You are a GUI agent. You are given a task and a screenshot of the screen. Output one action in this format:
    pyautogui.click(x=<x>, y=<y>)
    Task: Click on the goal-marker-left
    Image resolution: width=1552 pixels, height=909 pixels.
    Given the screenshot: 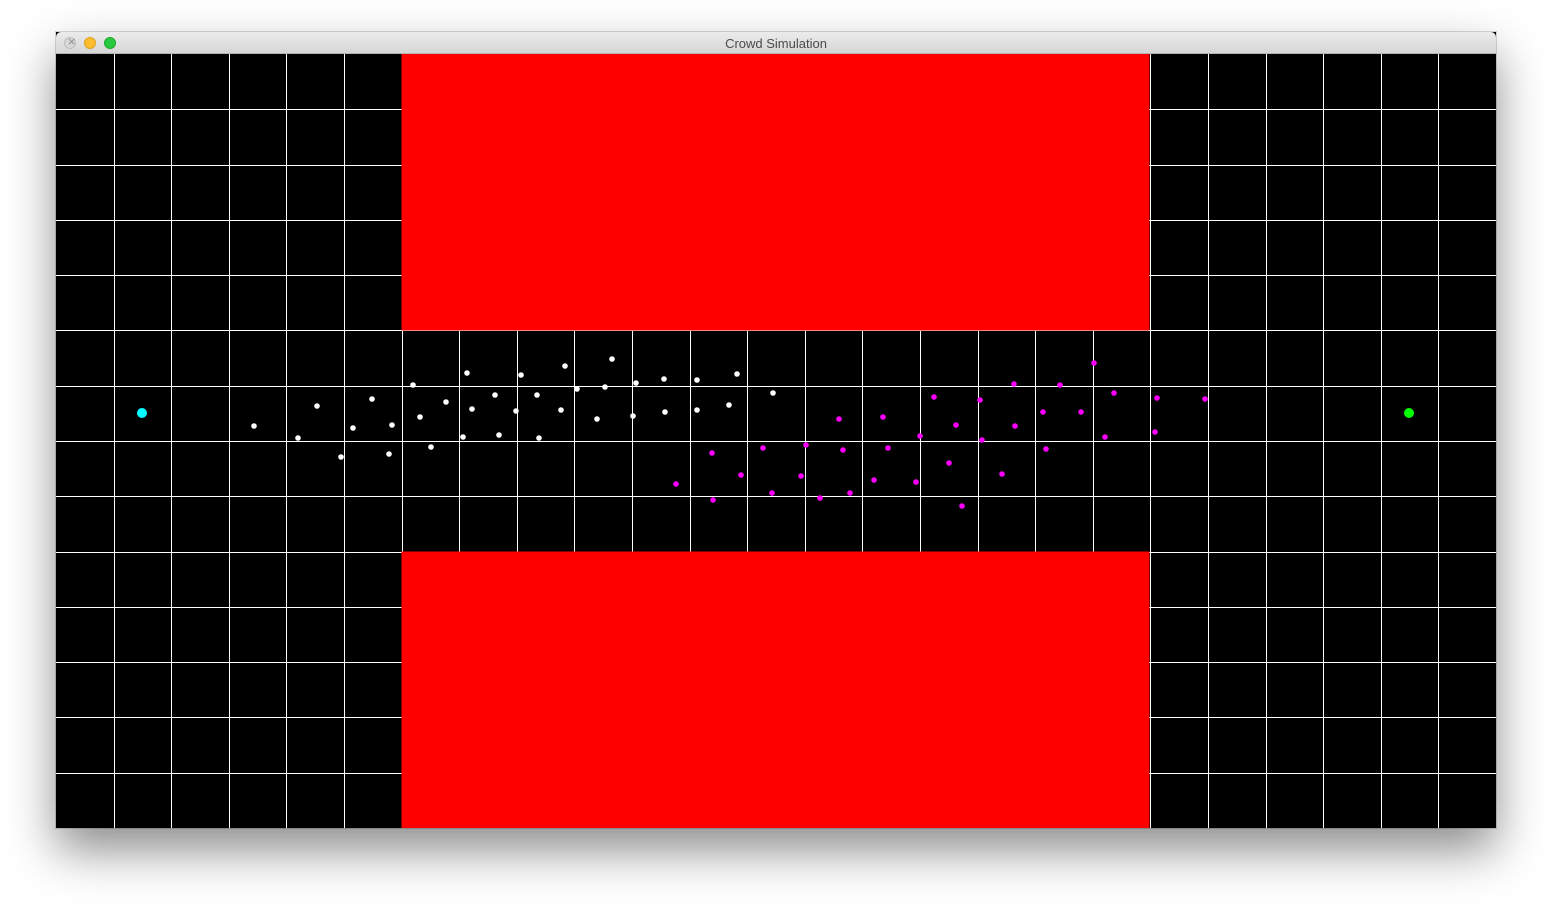 What is the action you would take?
    pyautogui.click(x=142, y=413)
    